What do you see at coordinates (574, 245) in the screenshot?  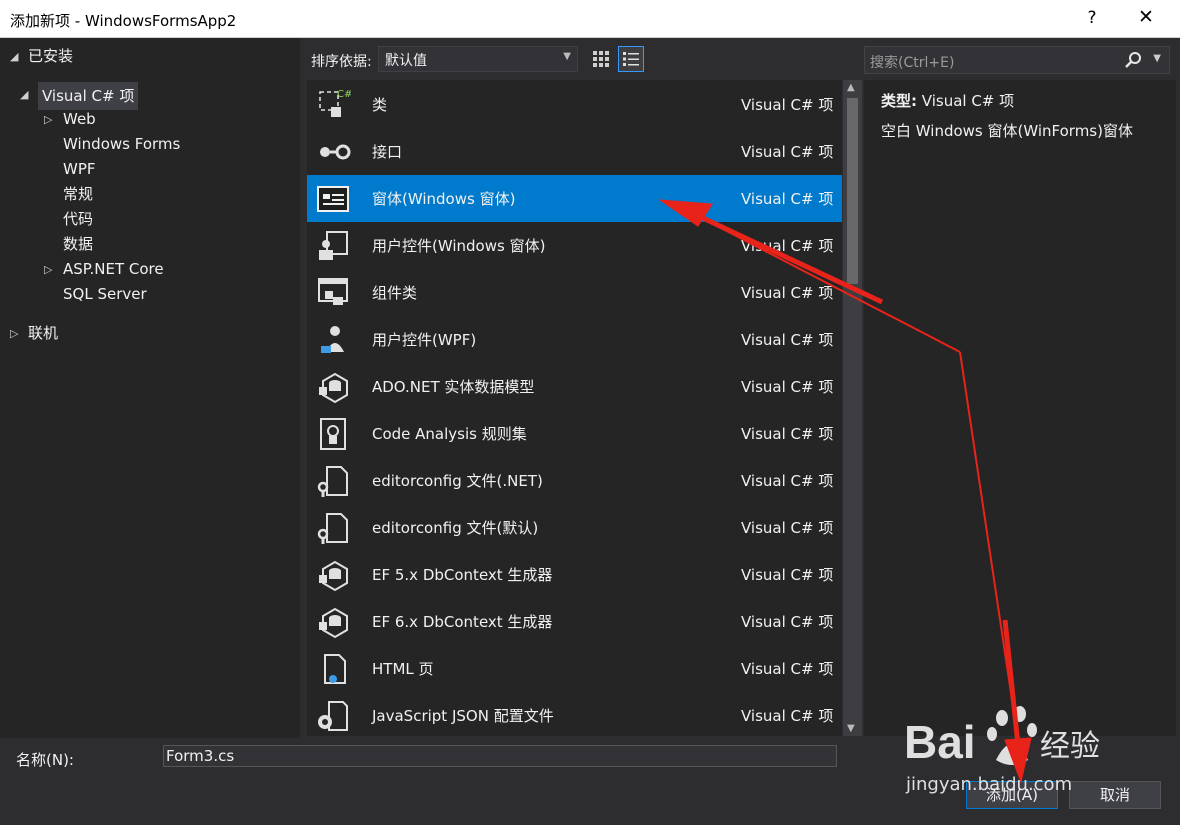 I see `template-row: 用户控件(Windows 窗体) Visual C# 项` at bounding box center [574, 245].